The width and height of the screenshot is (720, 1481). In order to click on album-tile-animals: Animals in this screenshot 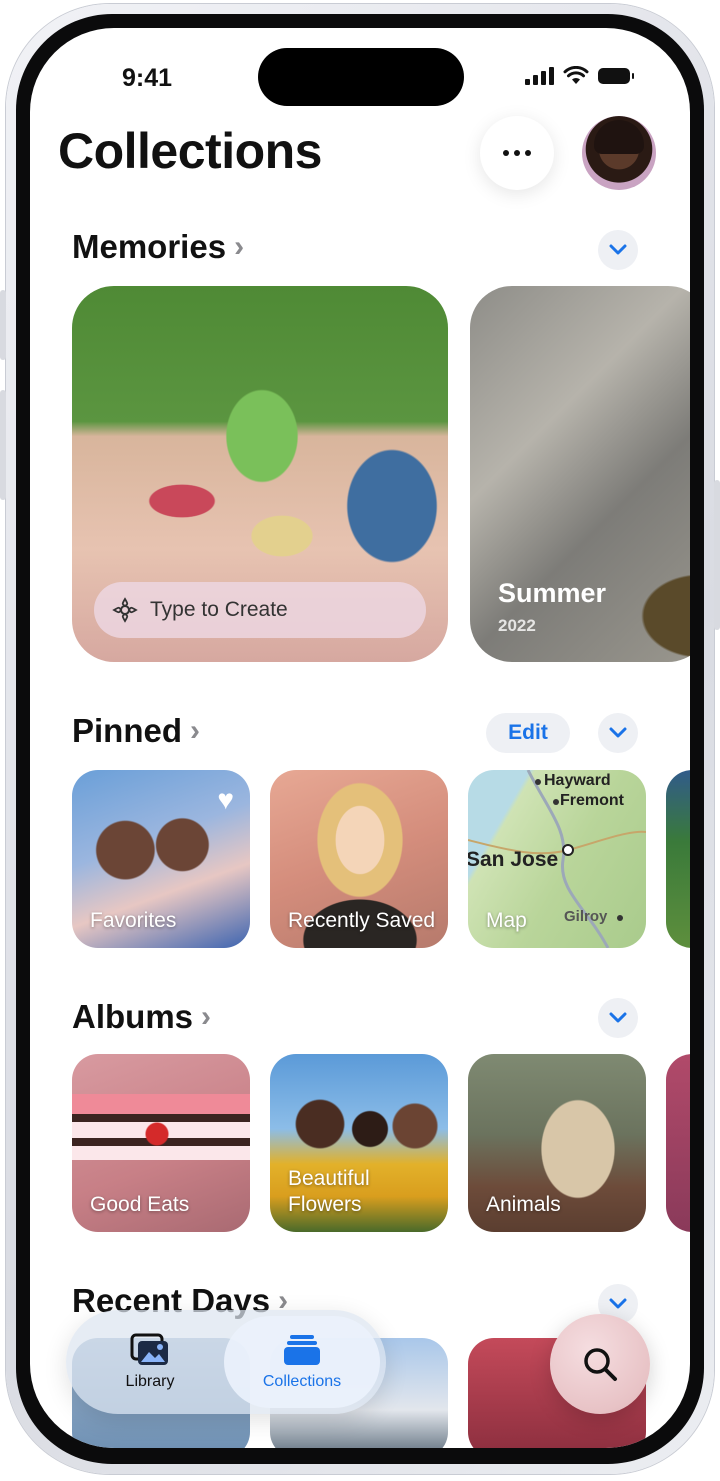, I will do `click(557, 1143)`.